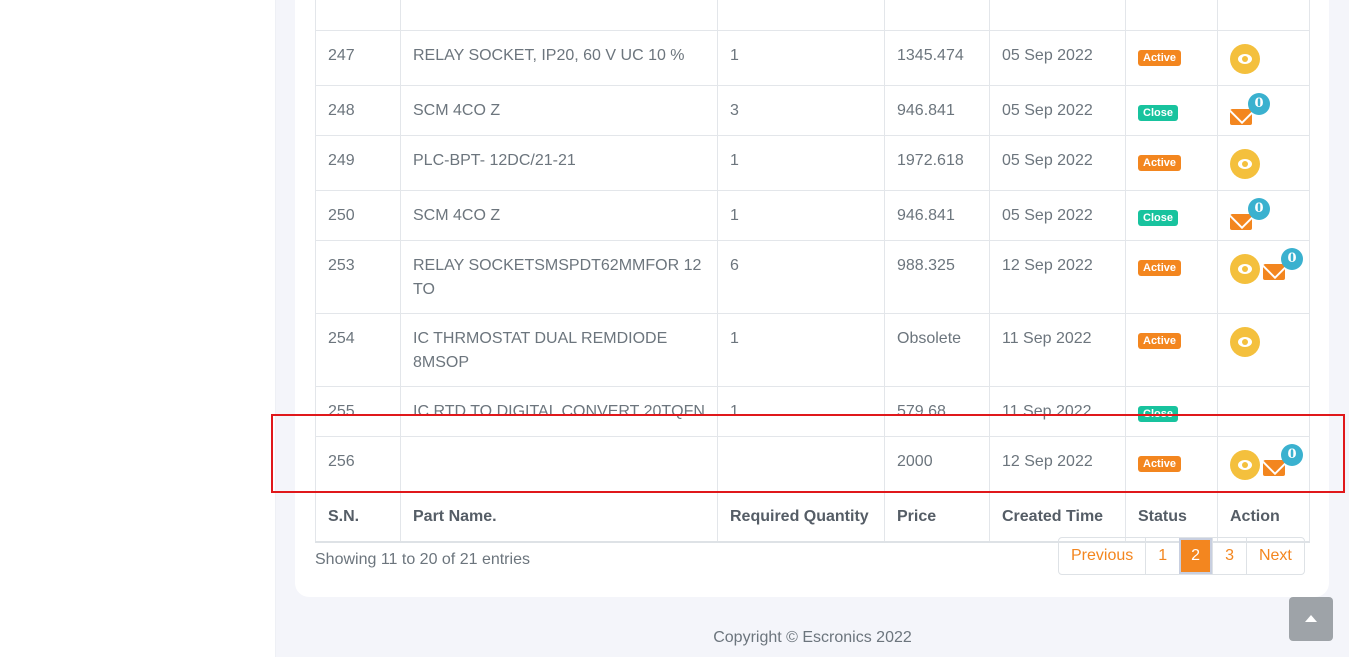 The width and height of the screenshot is (1349, 657). What do you see at coordinates (559, 411) in the screenshot?
I see `part-name-cell: IC RTD TO DIGITAL CONVERT 20TQFN` at bounding box center [559, 411].